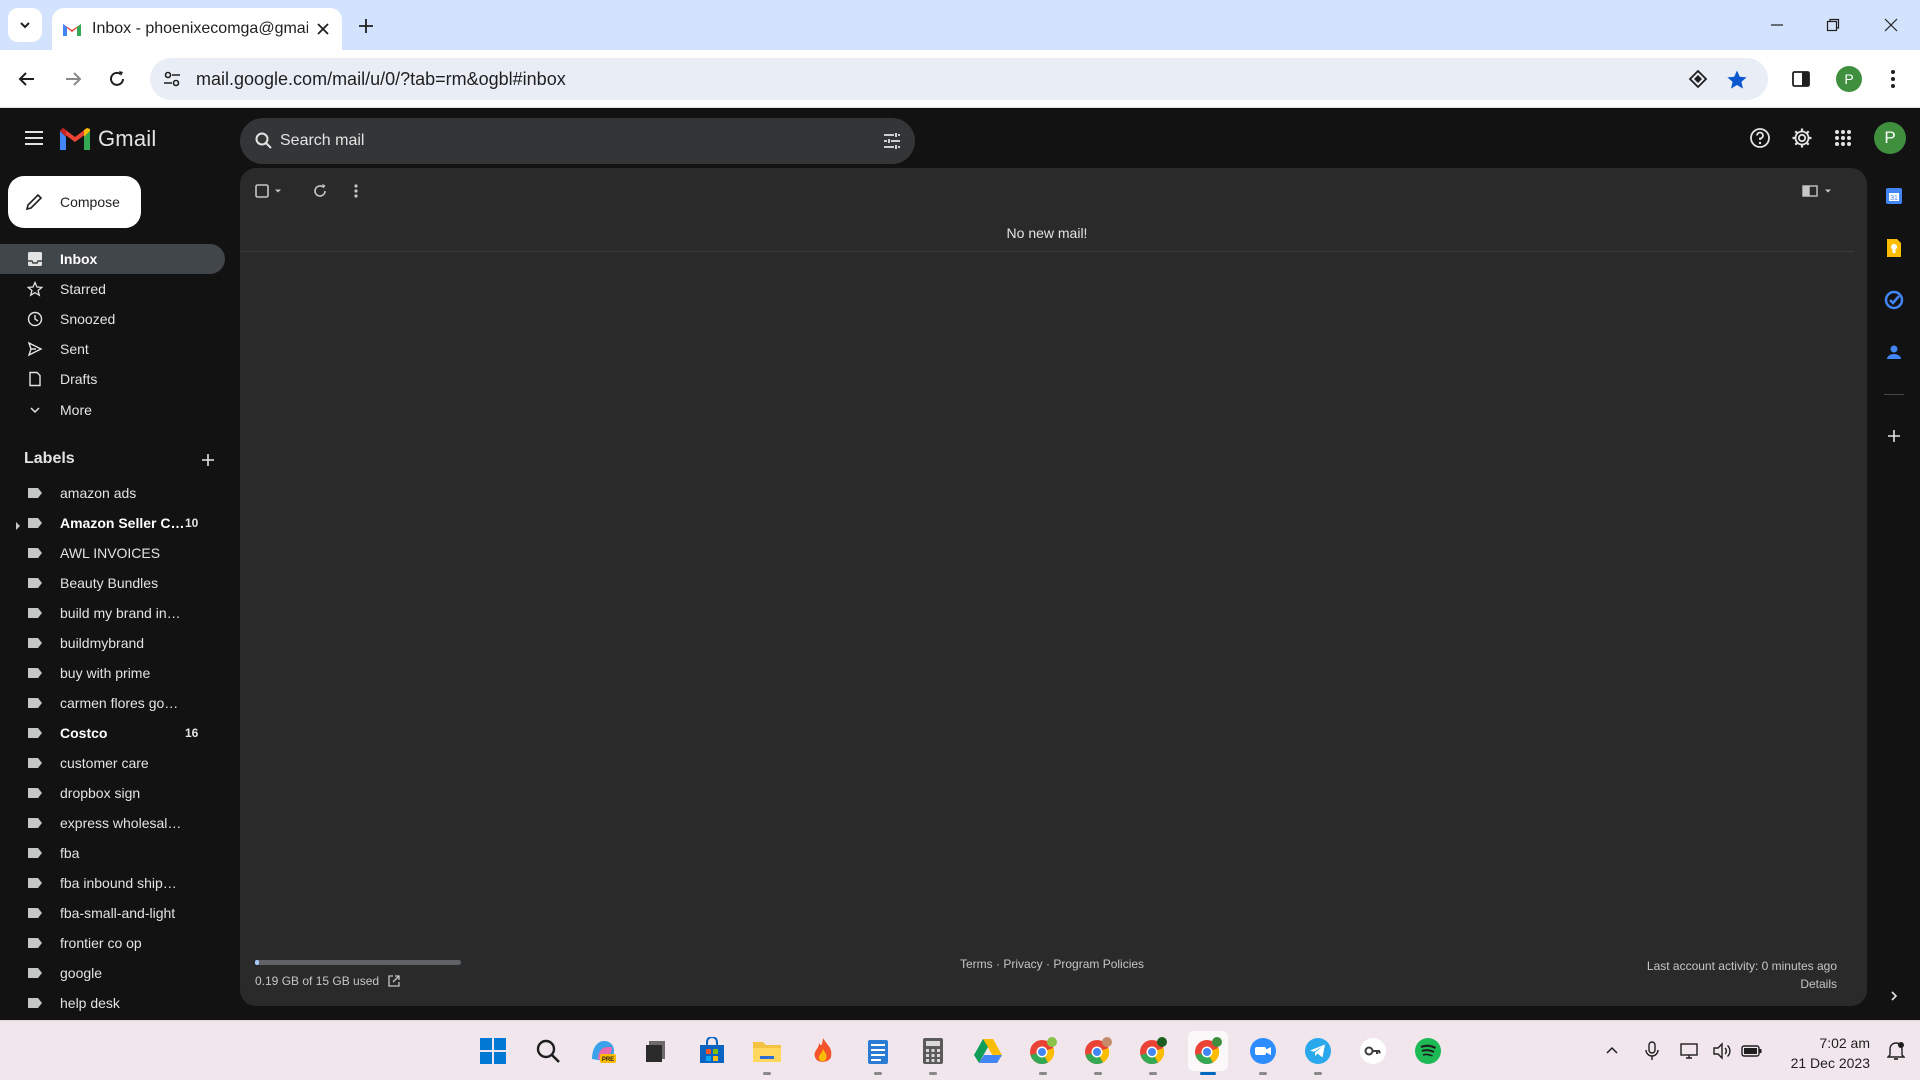 Image resolution: width=1920 pixels, height=1080 pixels. I want to click on label-item: fba-small-and-light, so click(112, 913).